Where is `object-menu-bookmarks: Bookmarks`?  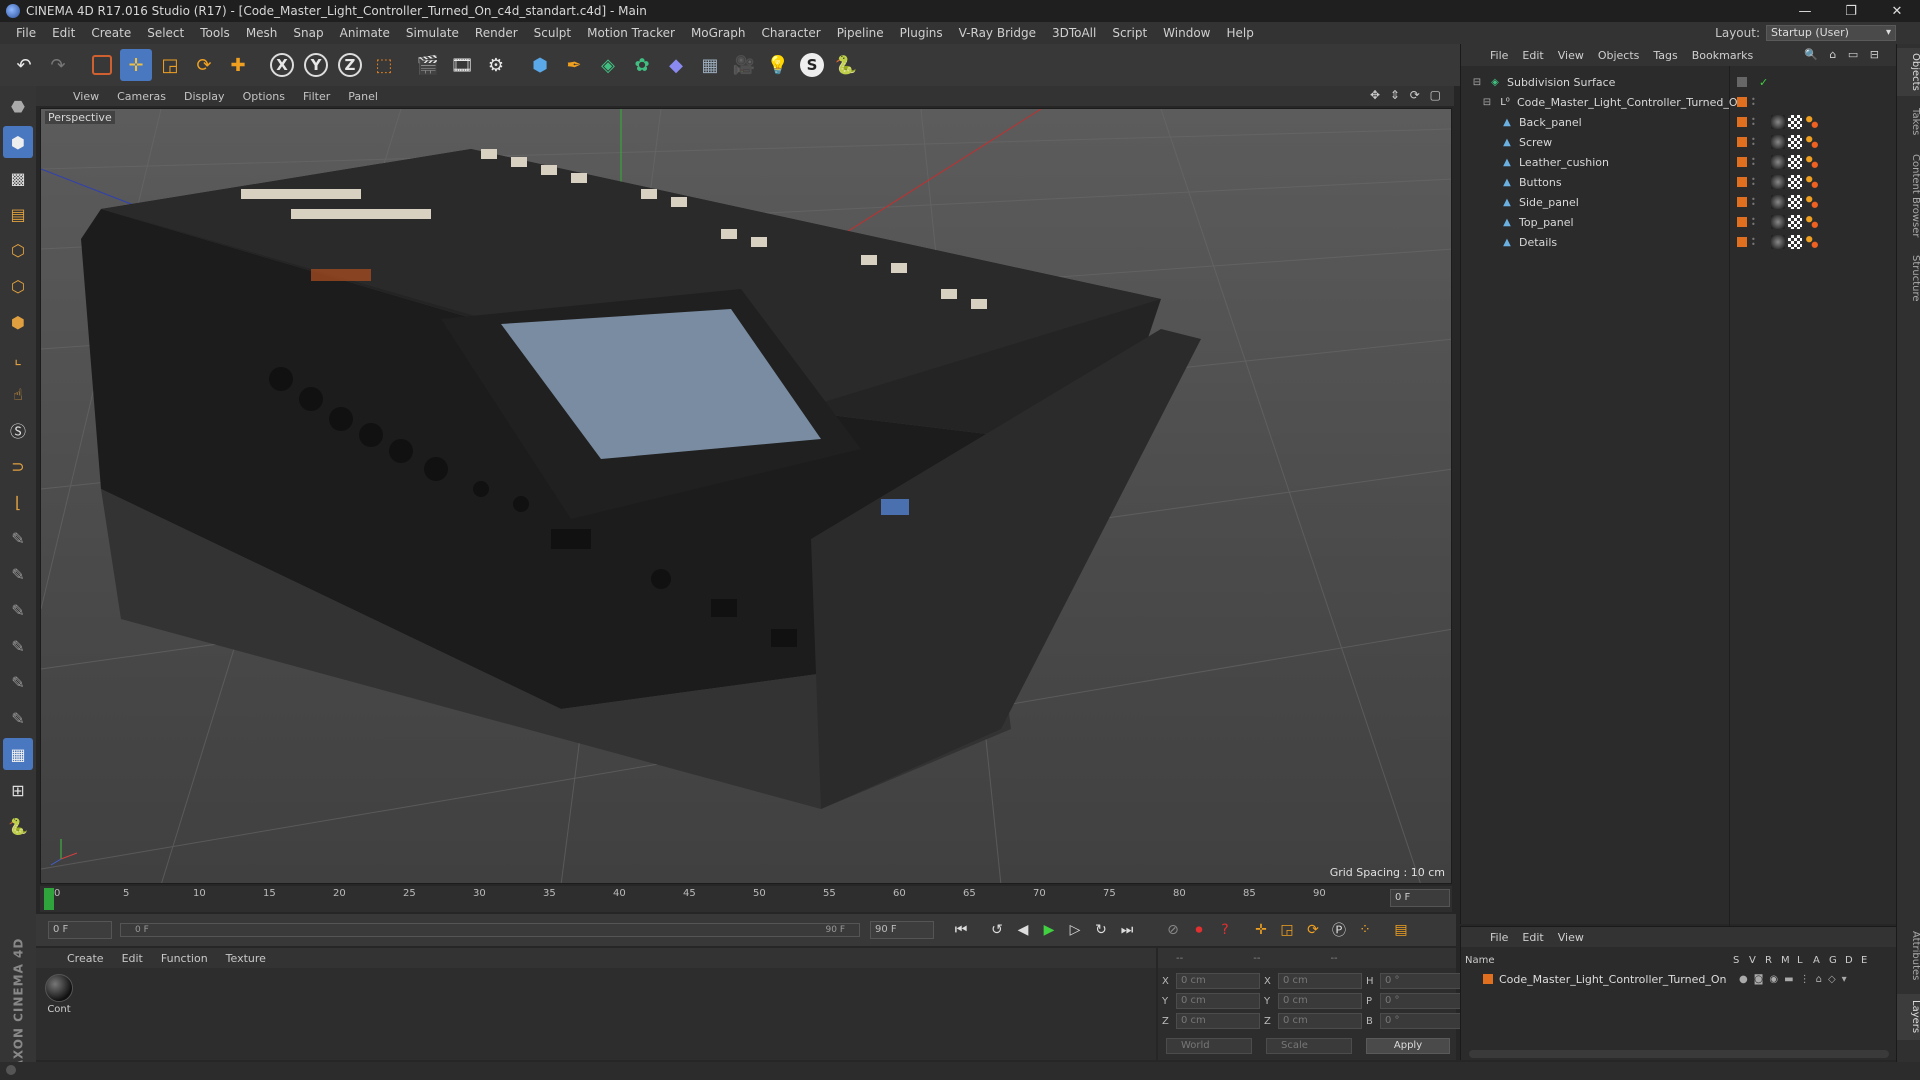 object-menu-bookmarks: Bookmarks is located at coordinates (1722, 55).